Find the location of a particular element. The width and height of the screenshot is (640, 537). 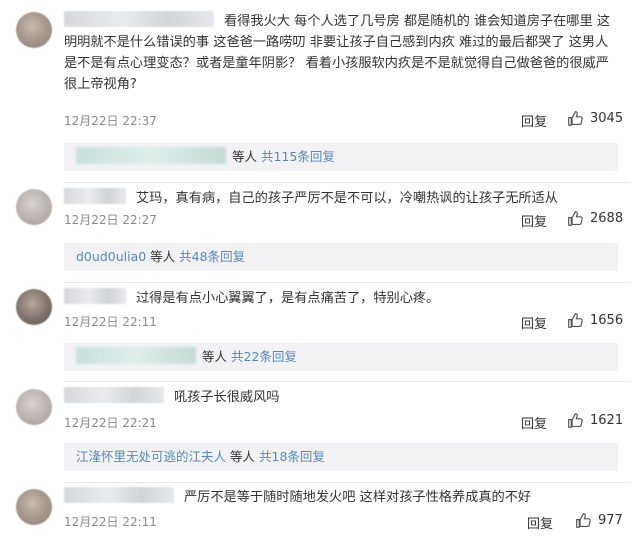

sub-username: 江湰怀里无处可逃的江夫人 is located at coordinates (151, 456).